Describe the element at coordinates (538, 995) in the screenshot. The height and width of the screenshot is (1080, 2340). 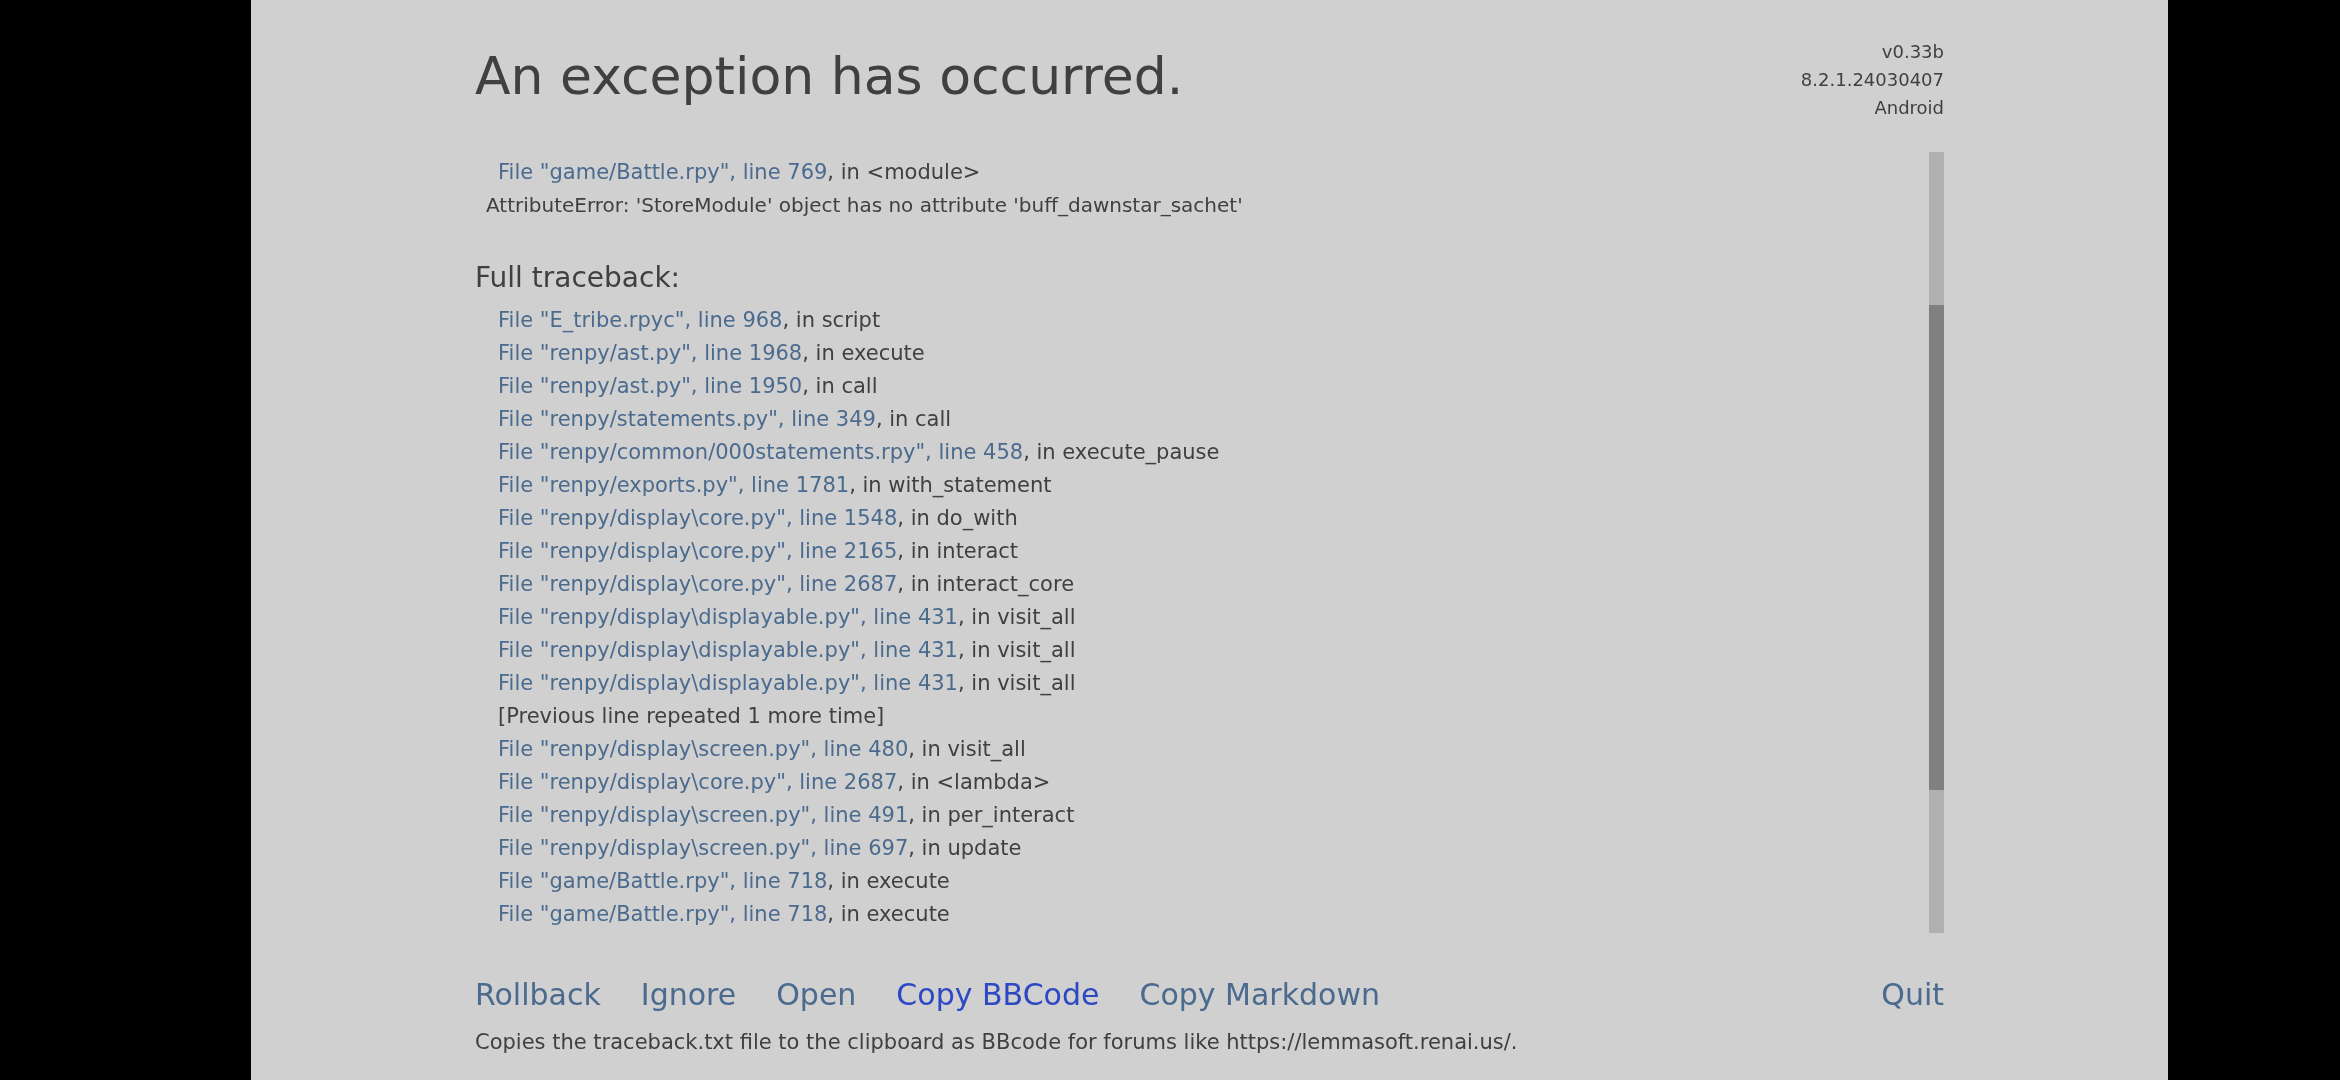
I see `action-button: Rollback` at that location.